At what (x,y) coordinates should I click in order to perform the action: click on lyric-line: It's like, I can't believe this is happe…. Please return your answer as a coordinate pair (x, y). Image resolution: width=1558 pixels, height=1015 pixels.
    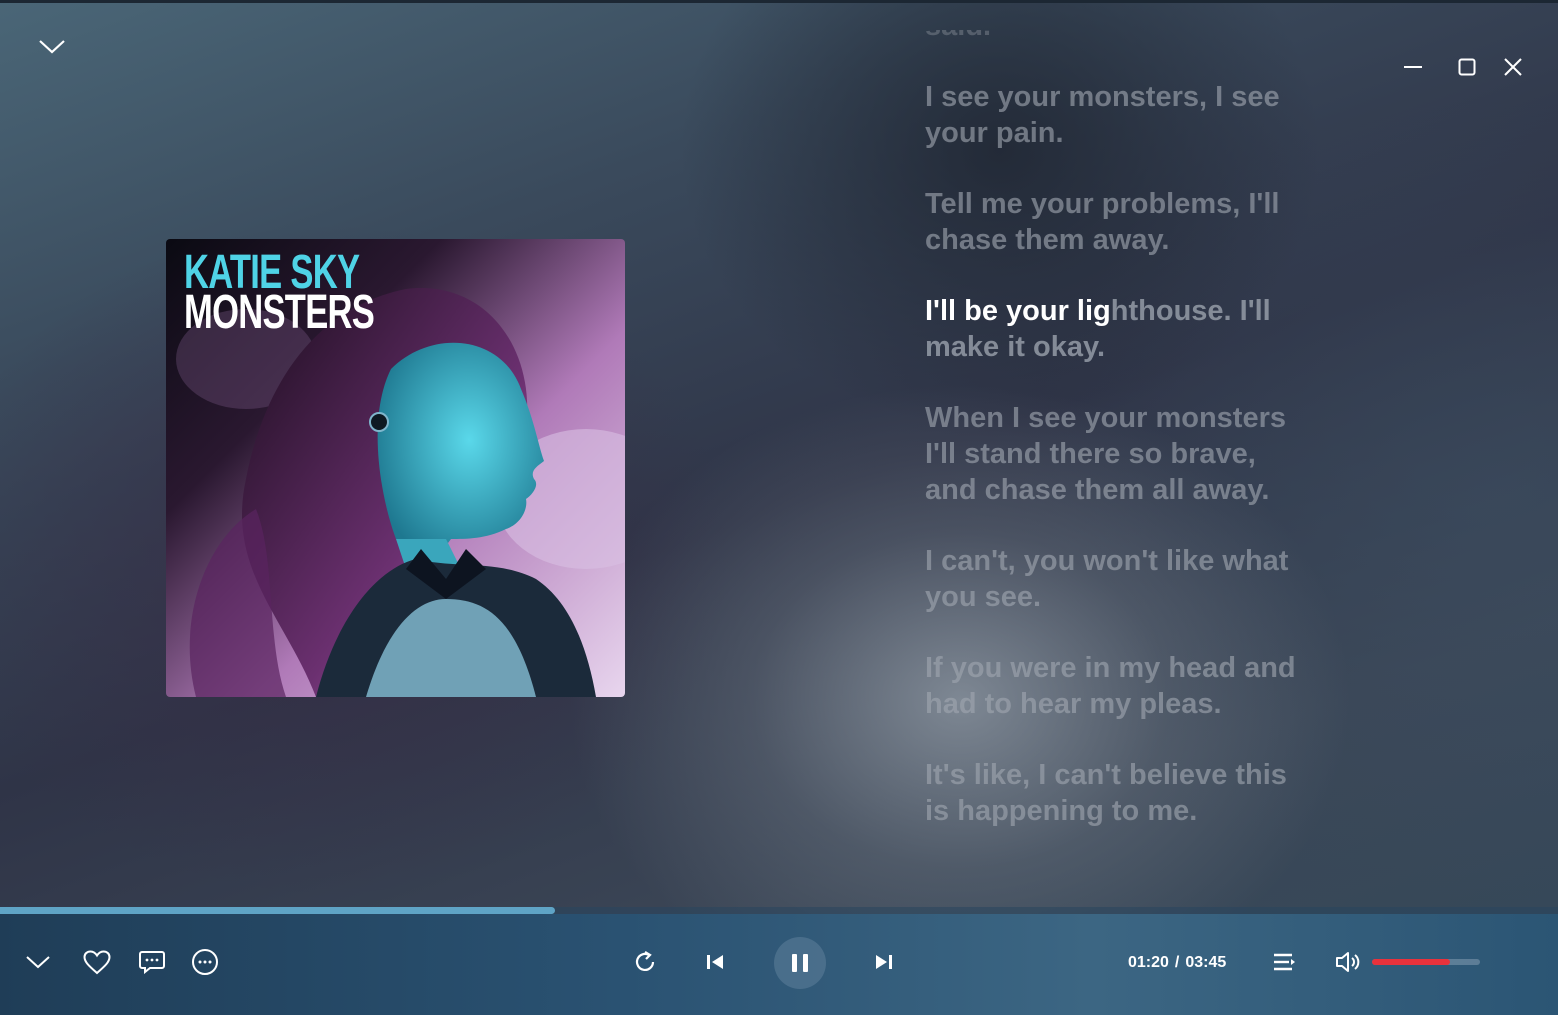
    Looking at the image, I should click on (1135, 793).